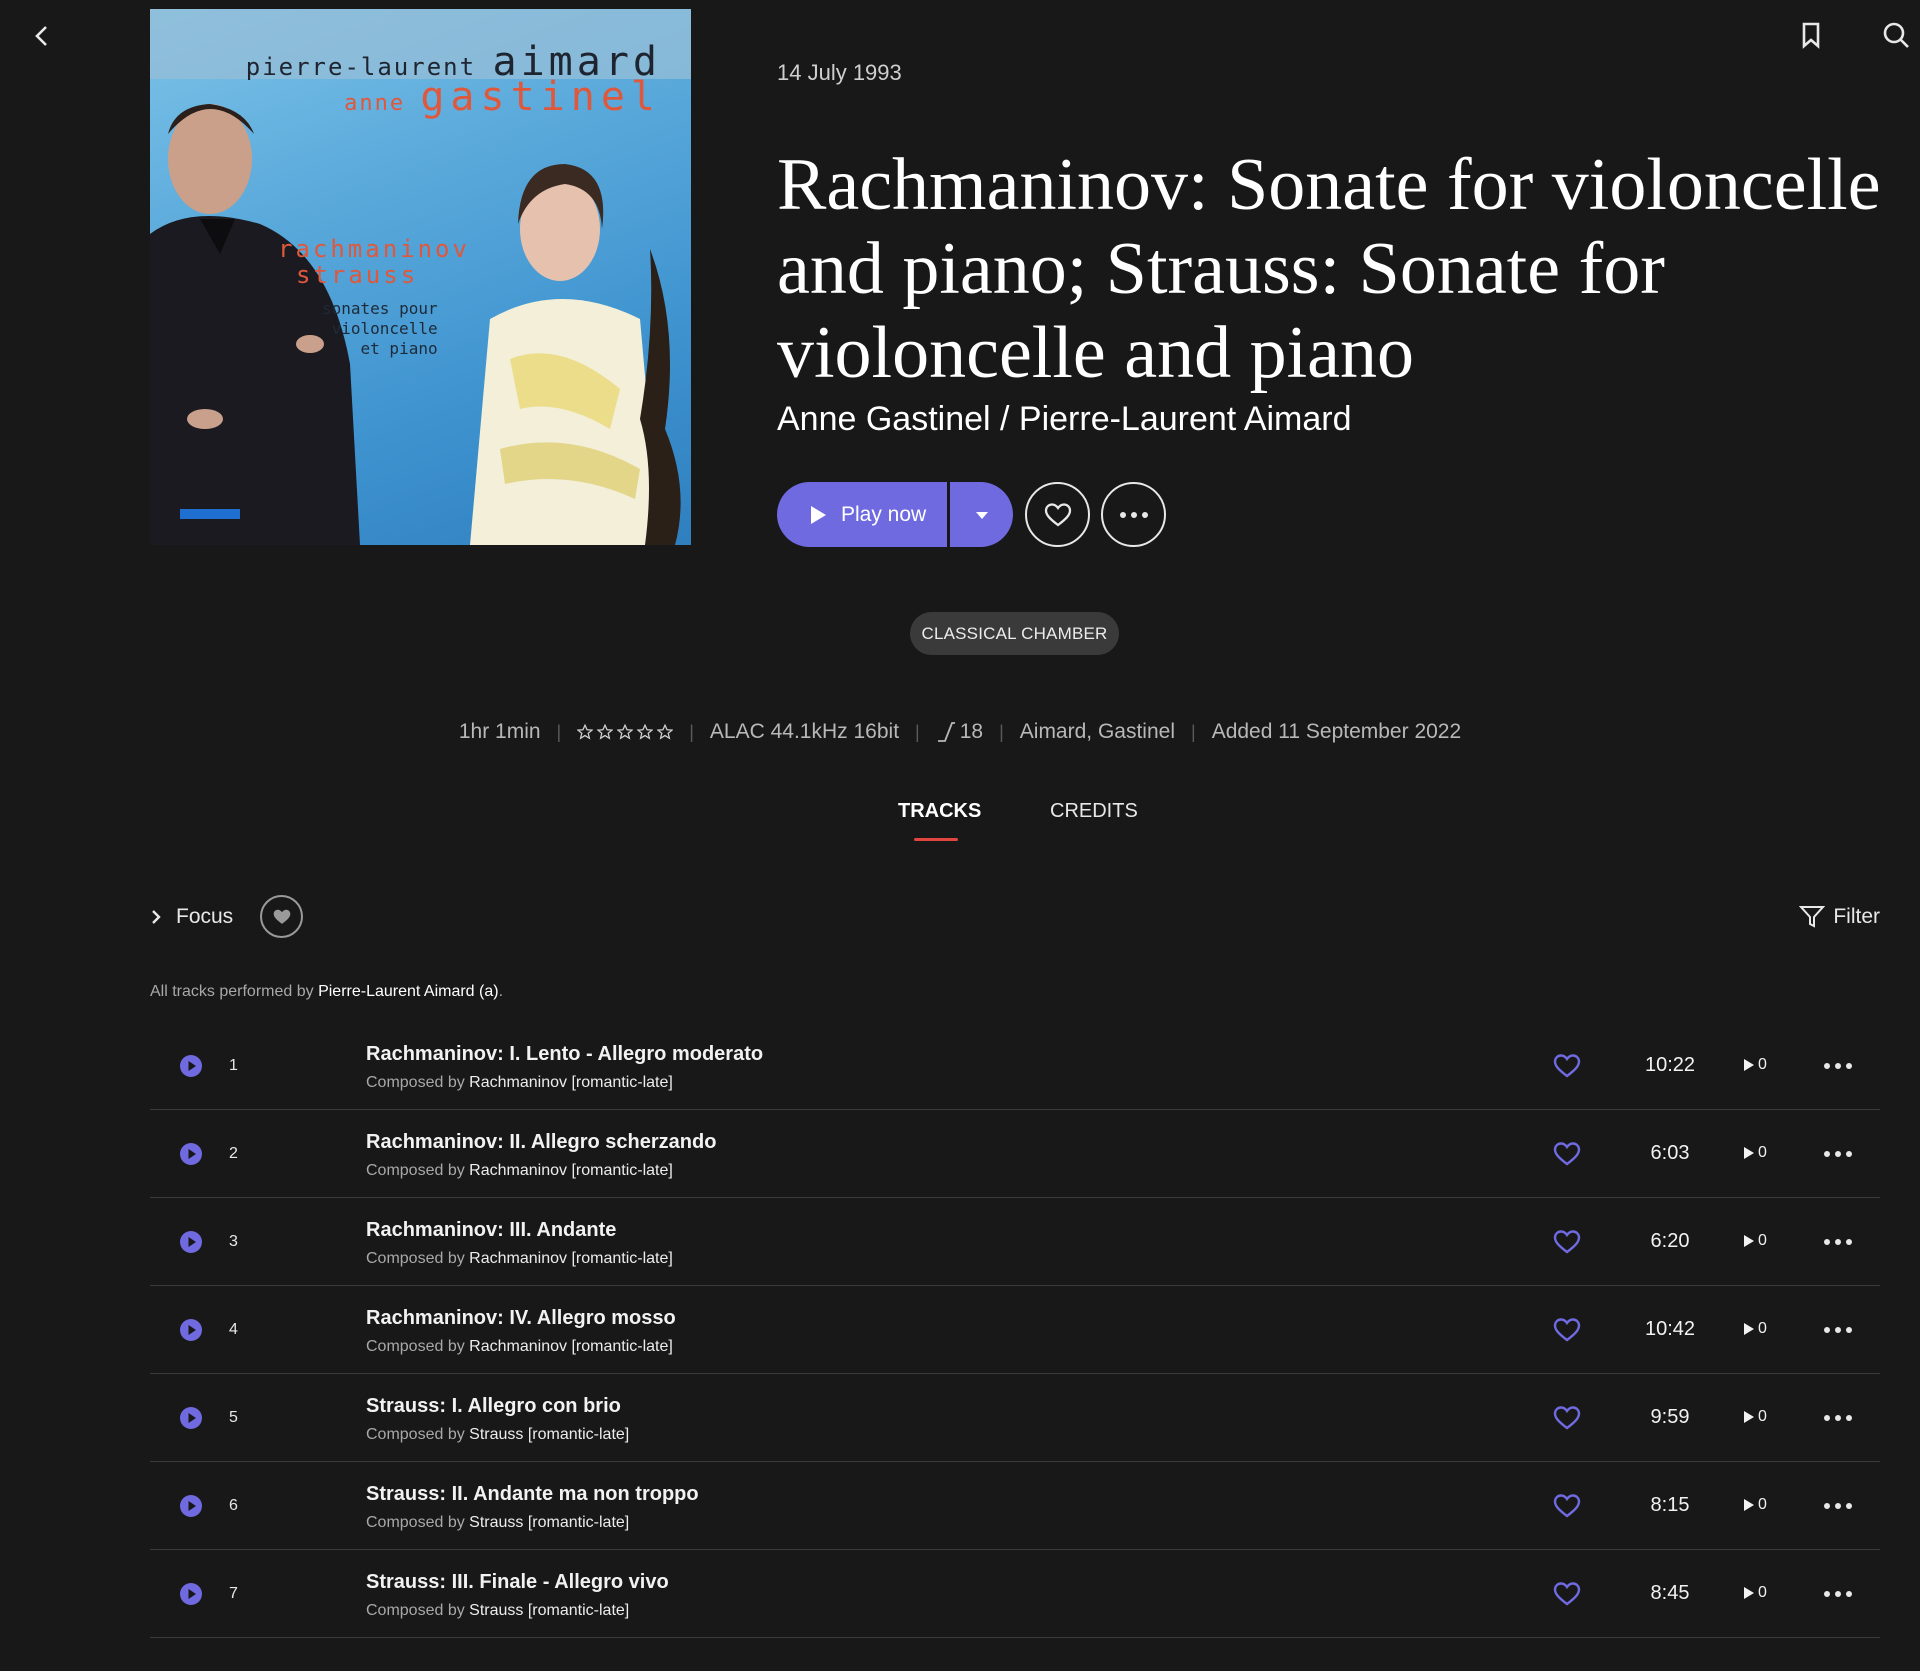 Image resolution: width=1920 pixels, height=1671 pixels. I want to click on album-more-button, so click(1133, 514).